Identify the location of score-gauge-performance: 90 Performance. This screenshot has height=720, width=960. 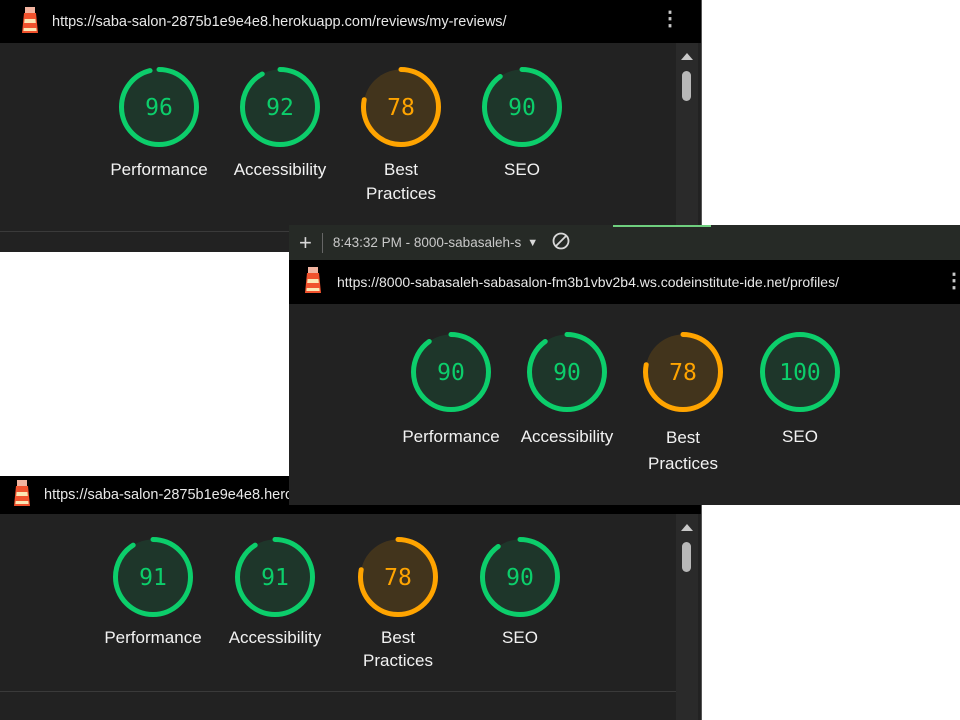
(451, 390).